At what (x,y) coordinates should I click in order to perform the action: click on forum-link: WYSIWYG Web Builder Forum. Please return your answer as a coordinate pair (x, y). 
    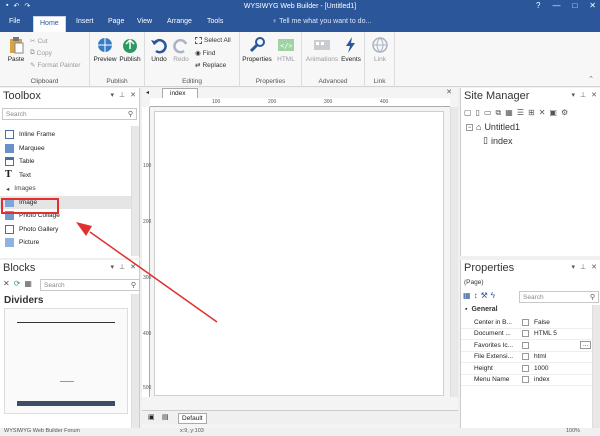
    Looking at the image, I should click on (42, 431).